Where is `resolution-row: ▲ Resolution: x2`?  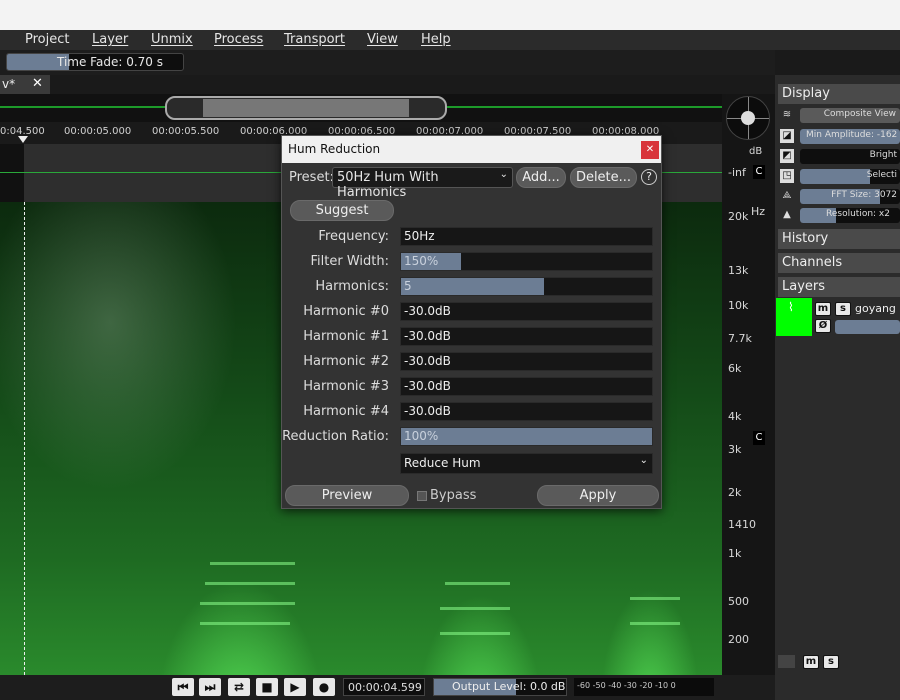
resolution-row: ▲ Resolution: x2 is located at coordinates (839, 216).